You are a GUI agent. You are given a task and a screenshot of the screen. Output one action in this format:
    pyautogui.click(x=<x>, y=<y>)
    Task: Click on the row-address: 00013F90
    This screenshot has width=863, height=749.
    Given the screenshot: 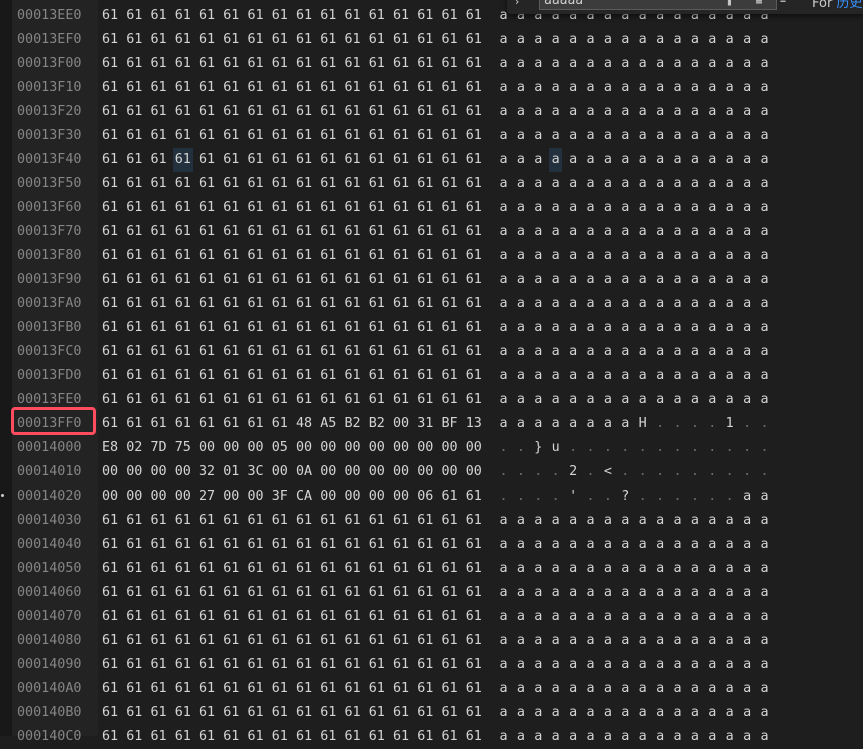 What is the action you would take?
    pyautogui.click(x=49, y=280)
    